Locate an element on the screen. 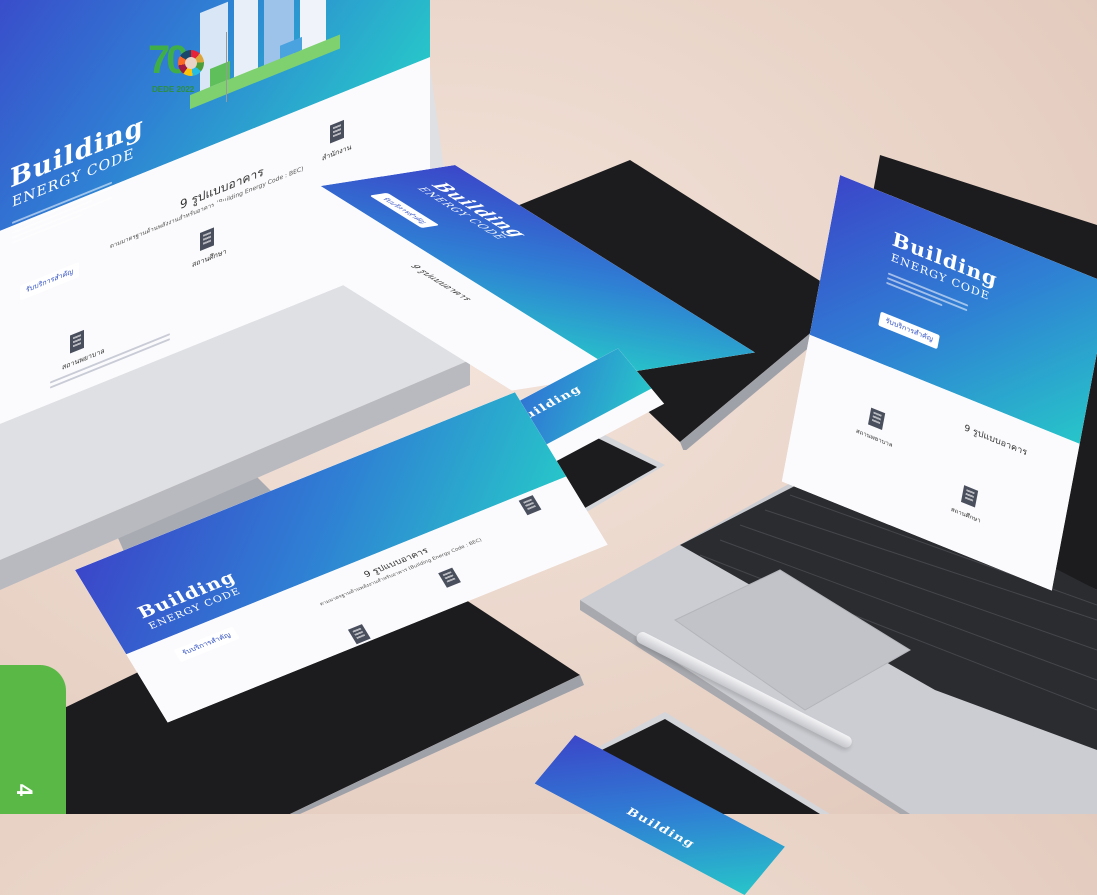  anniversary-logo: 70 DEDE 2022 is located at coordinates (187, 67).